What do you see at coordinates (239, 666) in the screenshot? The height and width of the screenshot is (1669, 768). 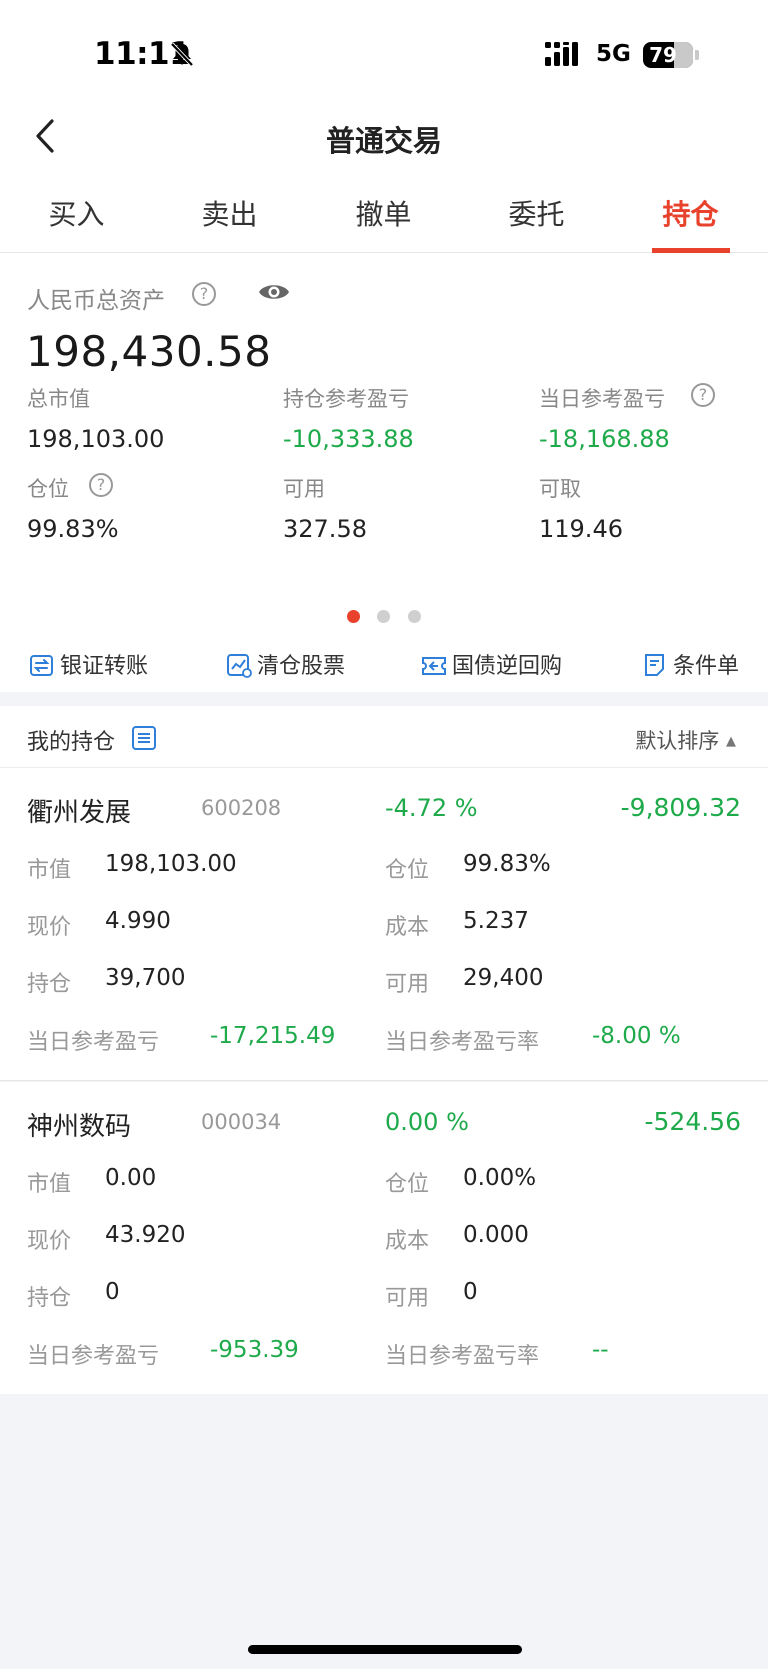 I see `chart-clear-icon` at bounding box center [239, 666].